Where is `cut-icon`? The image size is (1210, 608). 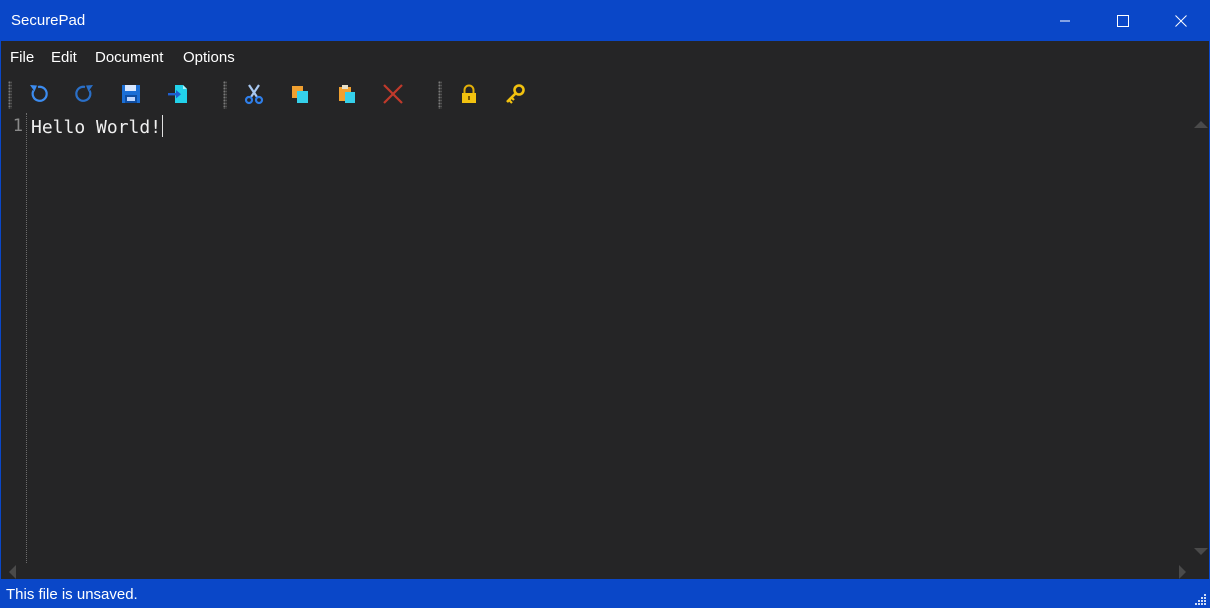
cut-icon is located at coordinates (254, 94).